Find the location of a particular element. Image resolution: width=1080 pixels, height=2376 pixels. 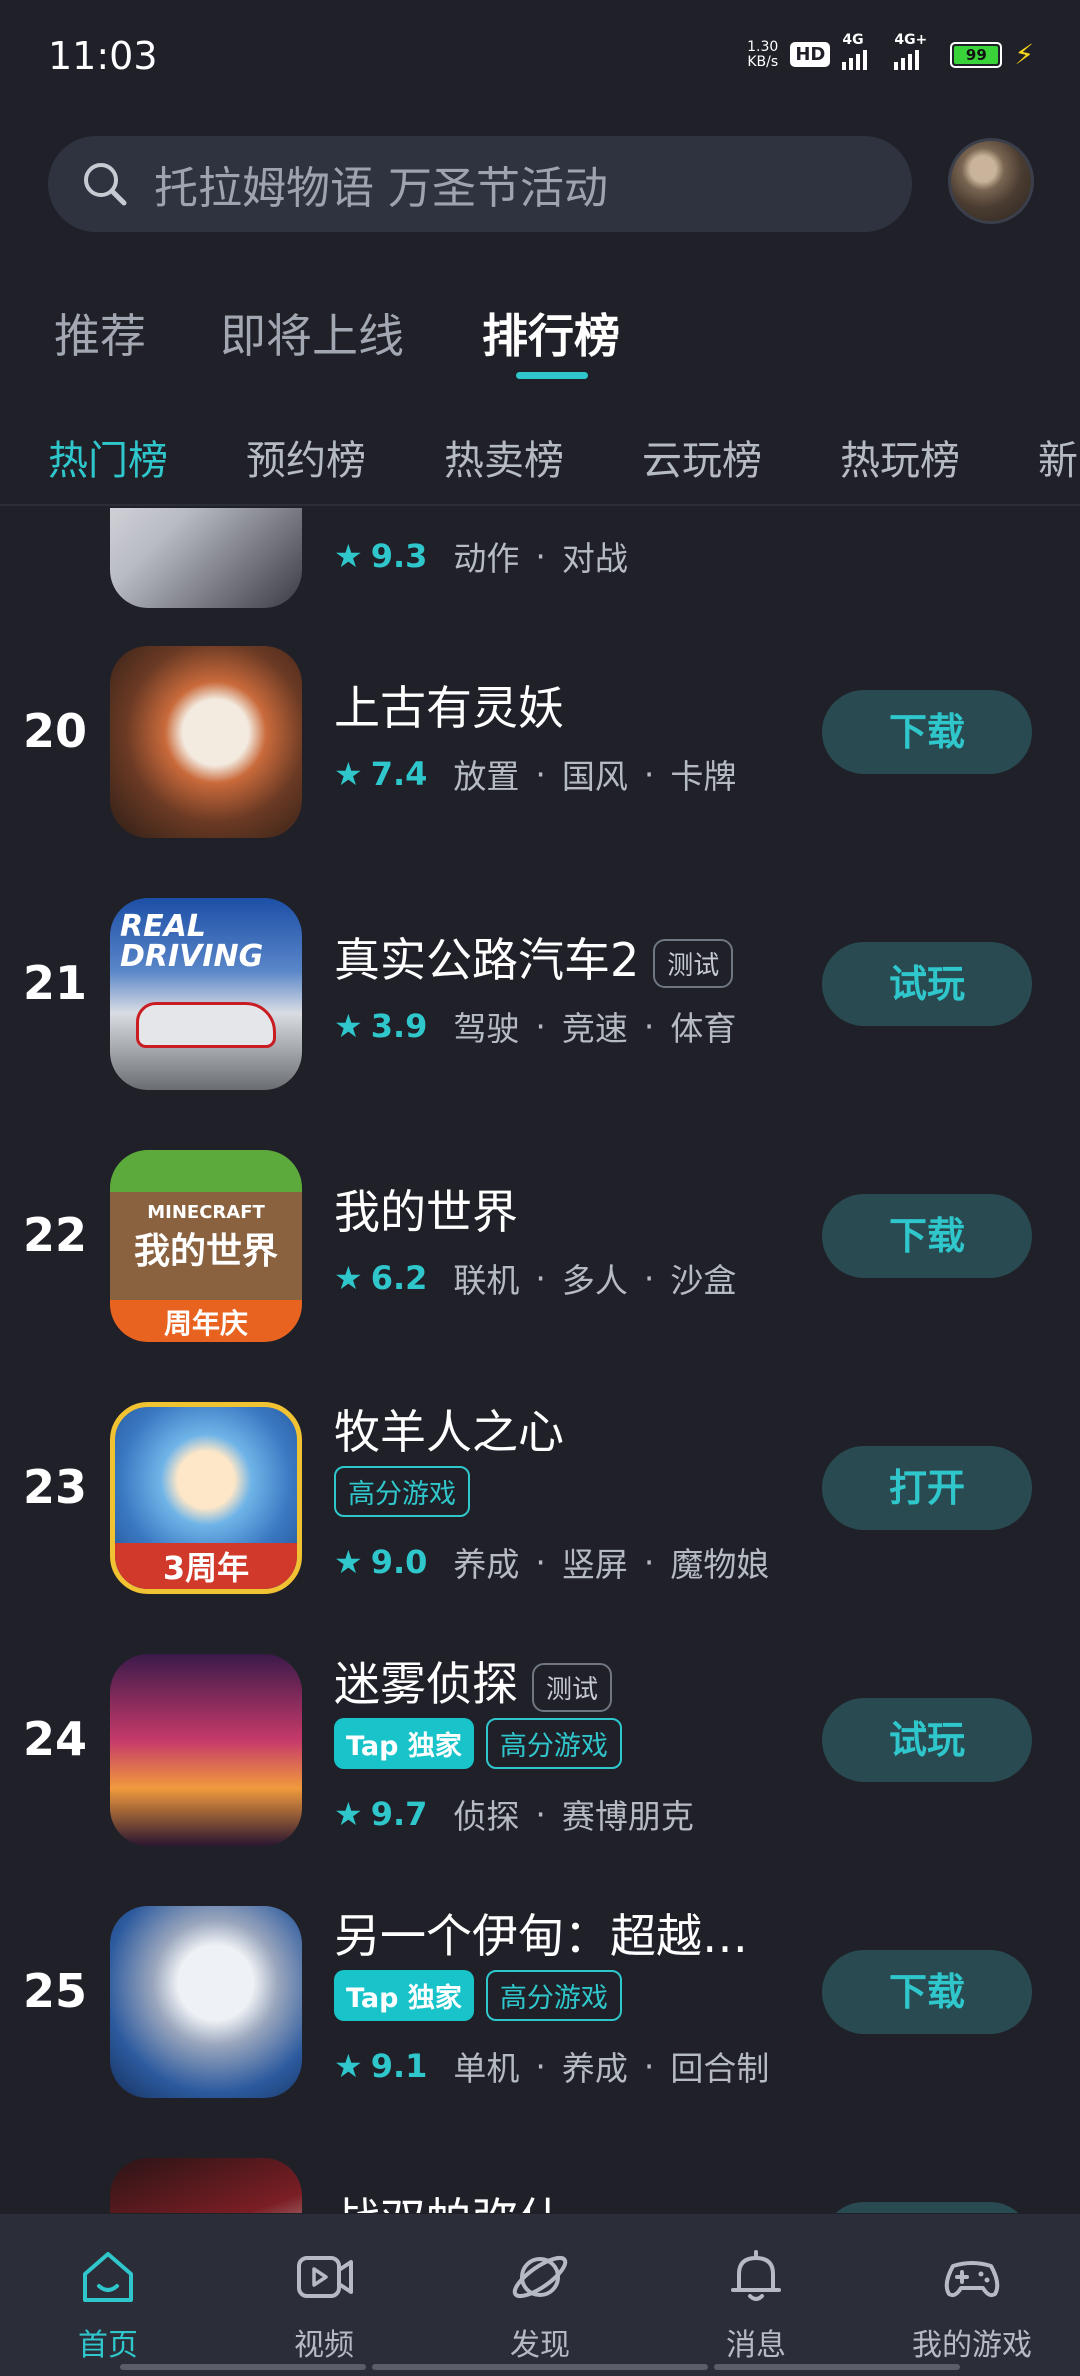

list-item: 24 迷雾侦探 测试 Tap 独家 高分游戏 ★ 9.7 侦探 · 赛博朋克 试玩 is located at coordinates (540, 1742).